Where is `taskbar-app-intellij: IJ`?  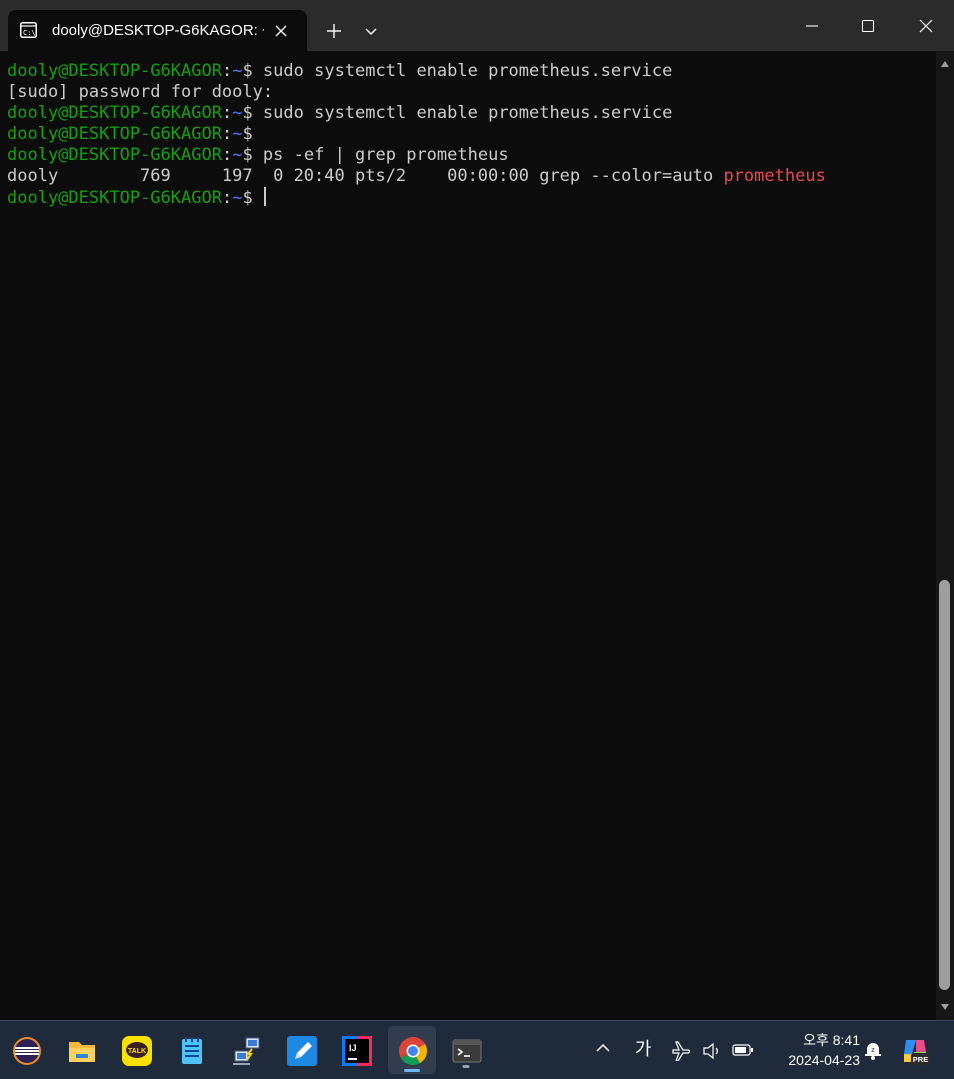 taskbar-app-intellij: IJ is located at coordinates (356, 1050).